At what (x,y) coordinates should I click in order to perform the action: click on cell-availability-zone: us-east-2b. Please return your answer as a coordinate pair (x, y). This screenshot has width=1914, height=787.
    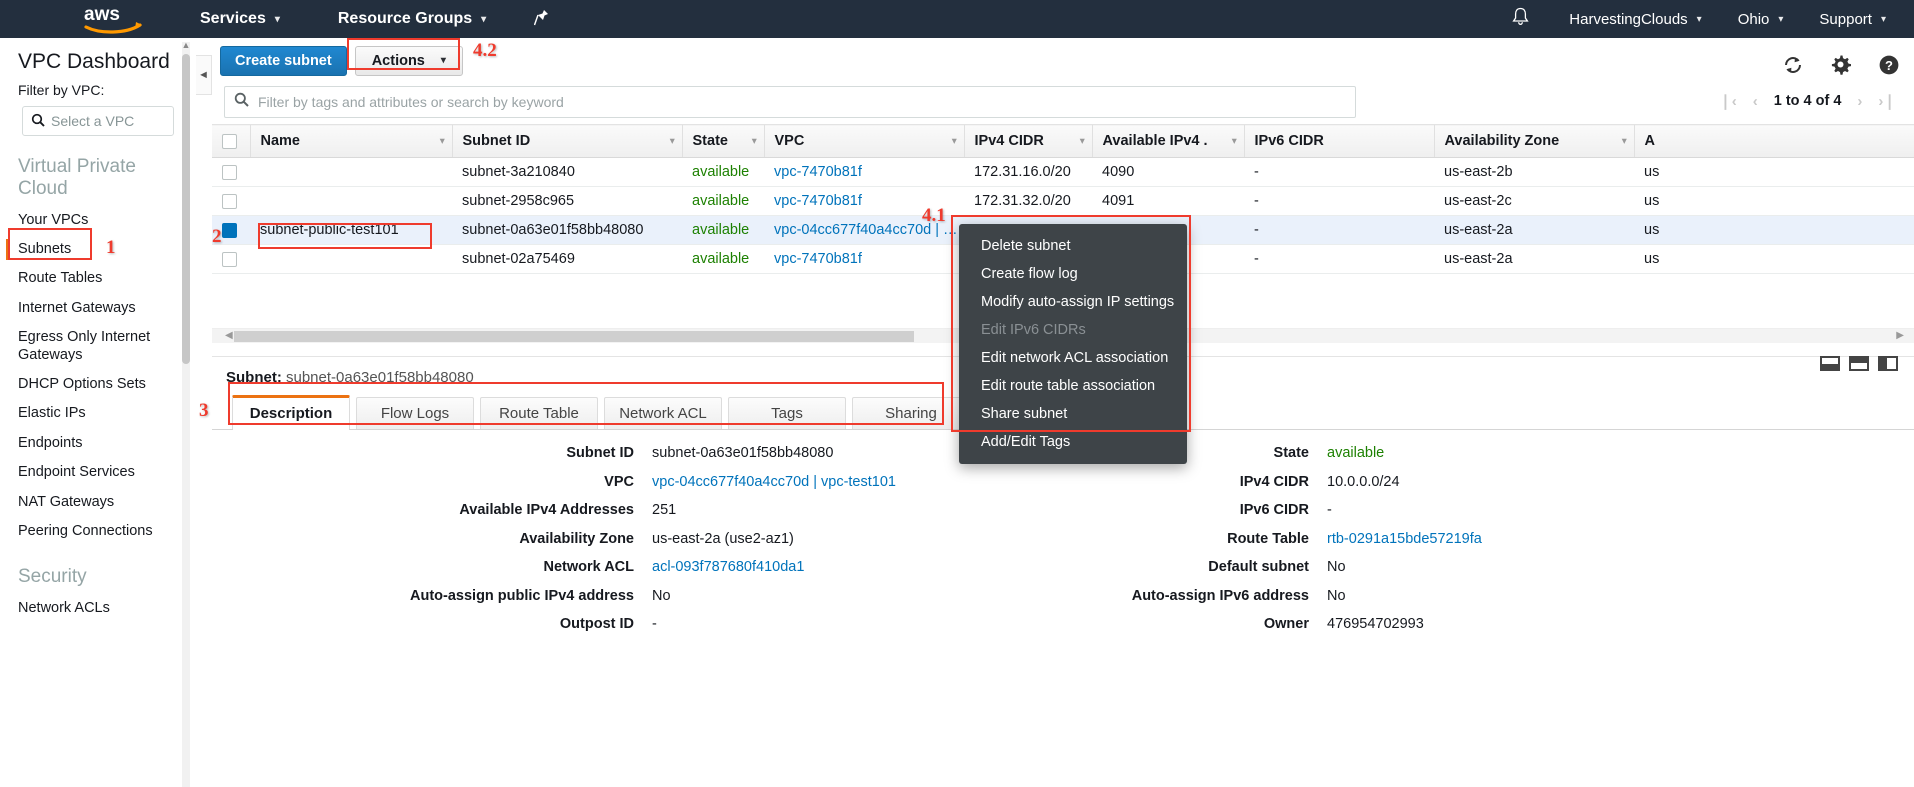
    Looking at the image, I should click on (1534, 172).